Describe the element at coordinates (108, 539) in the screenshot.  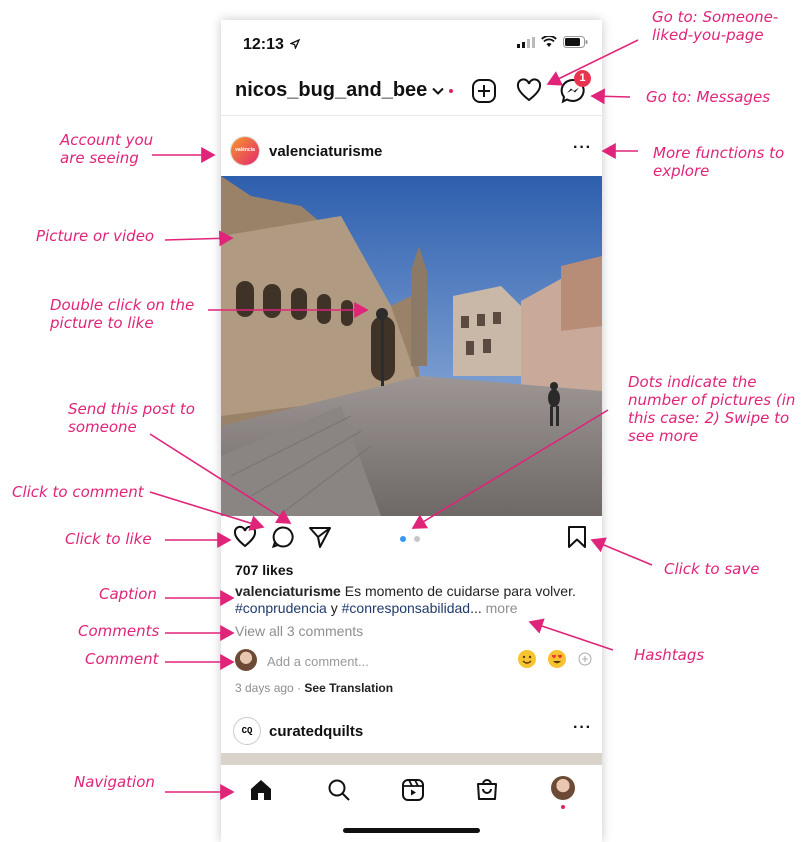
I see `annotation-like-click: Click to like` at that location.